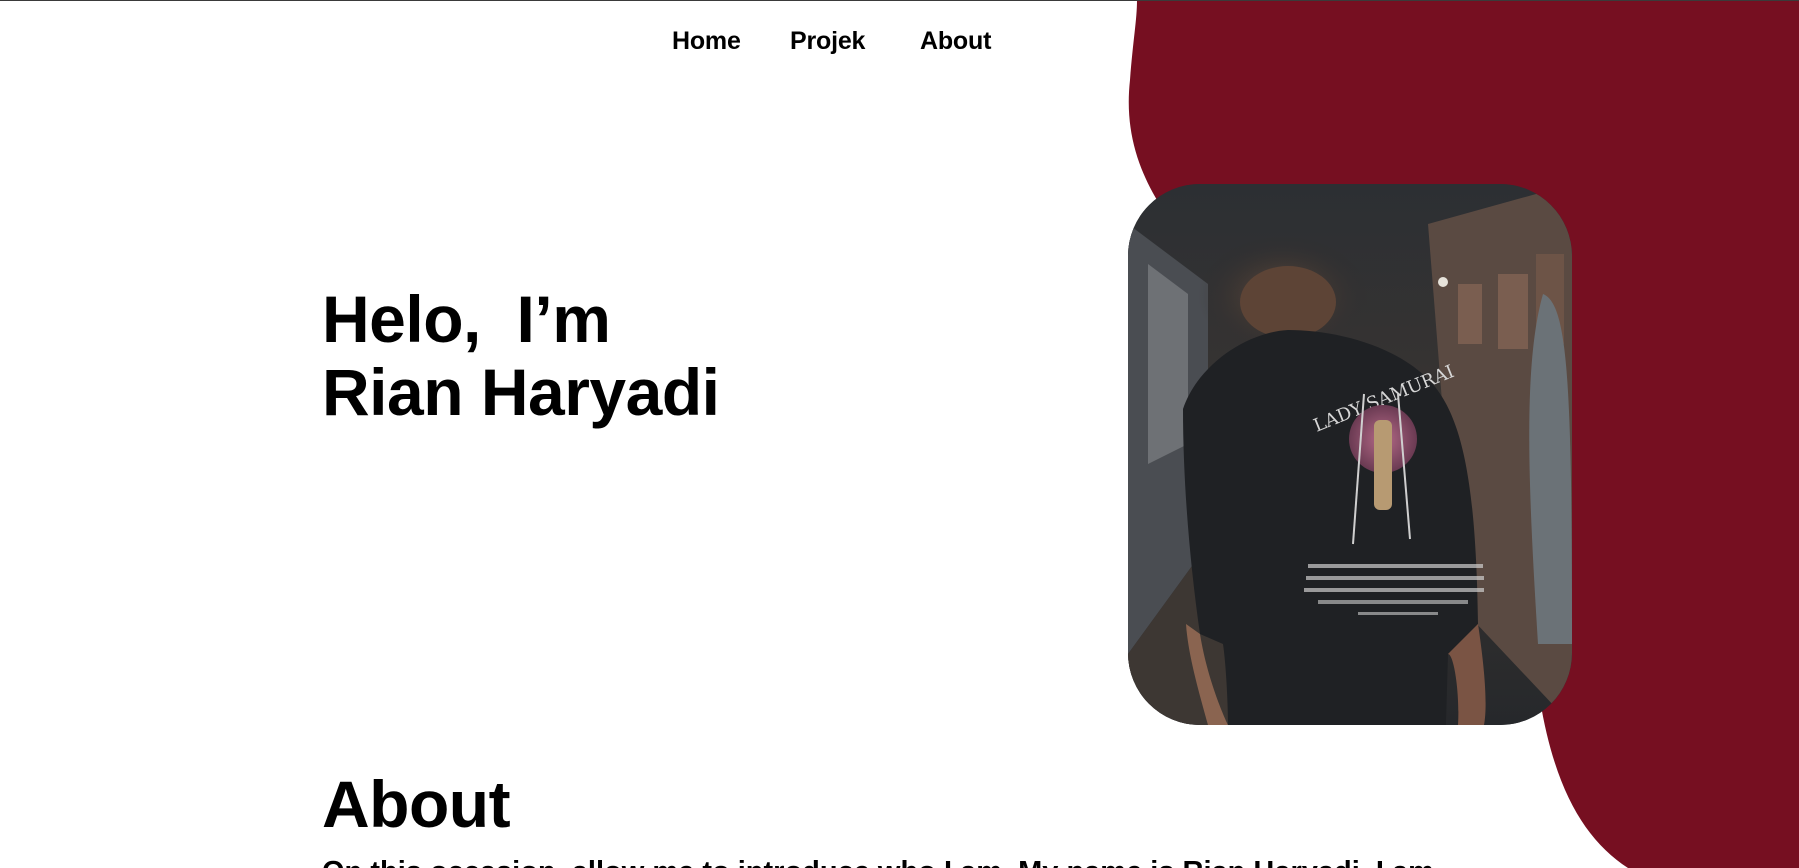 This screenshot has width=1799, height=868. What do you see at coordinates (899, 42) in the screenshot?
I see `main-navigation: Home Projek About` at bounding box center [899, 42].